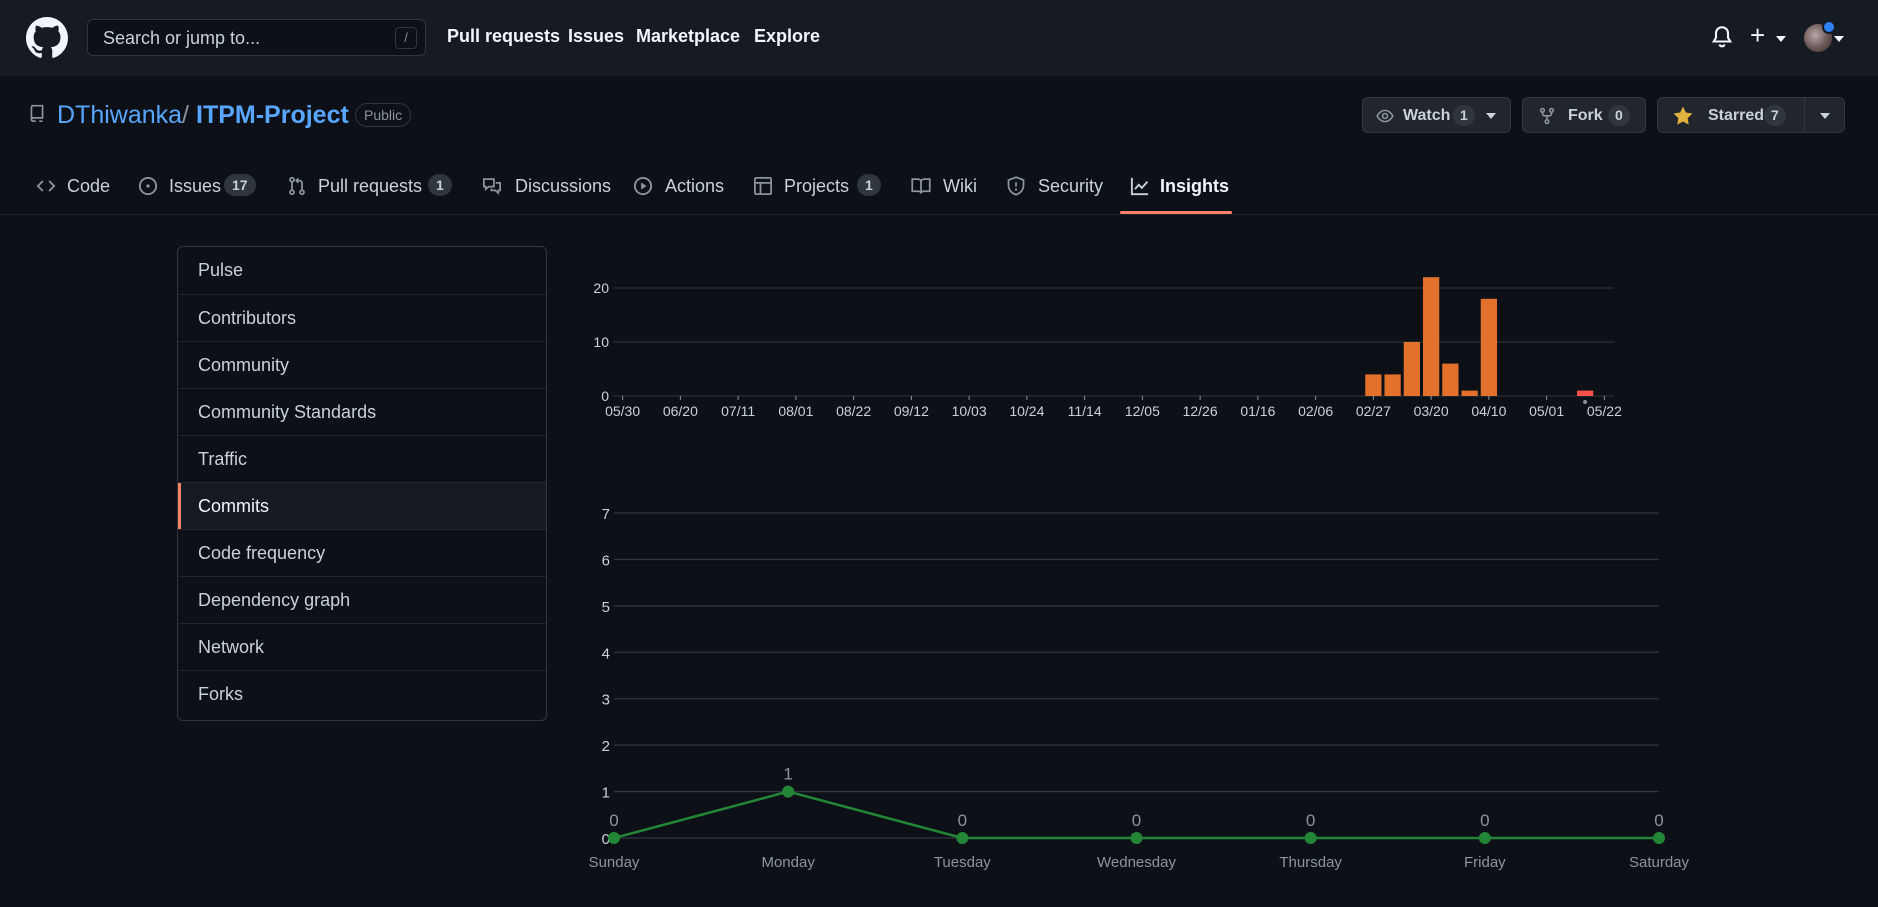 This screenshot has height=907, width=1878. I want to click on line-y-tick-label: 1, so click(606, 793).